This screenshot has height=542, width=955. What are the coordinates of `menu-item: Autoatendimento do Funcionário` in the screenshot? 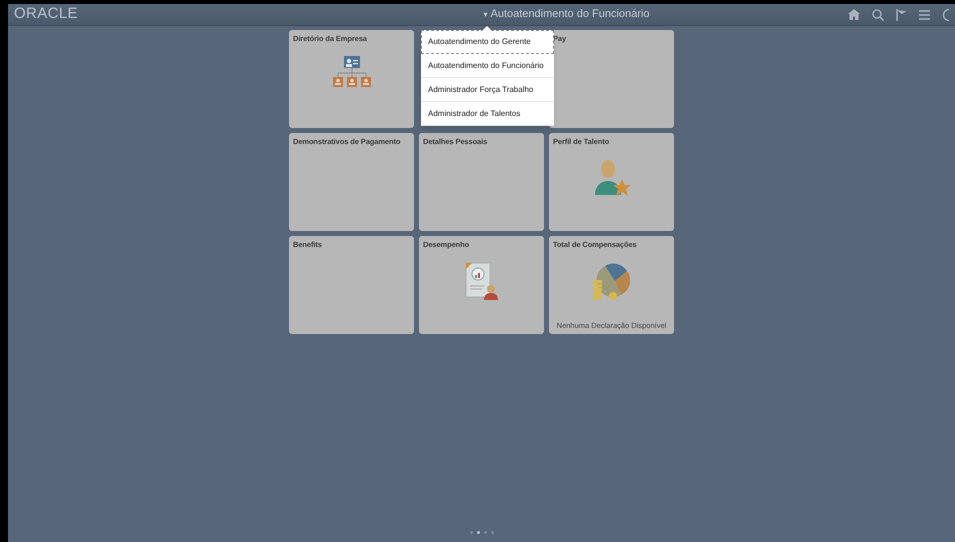 It's located at (487, 66).